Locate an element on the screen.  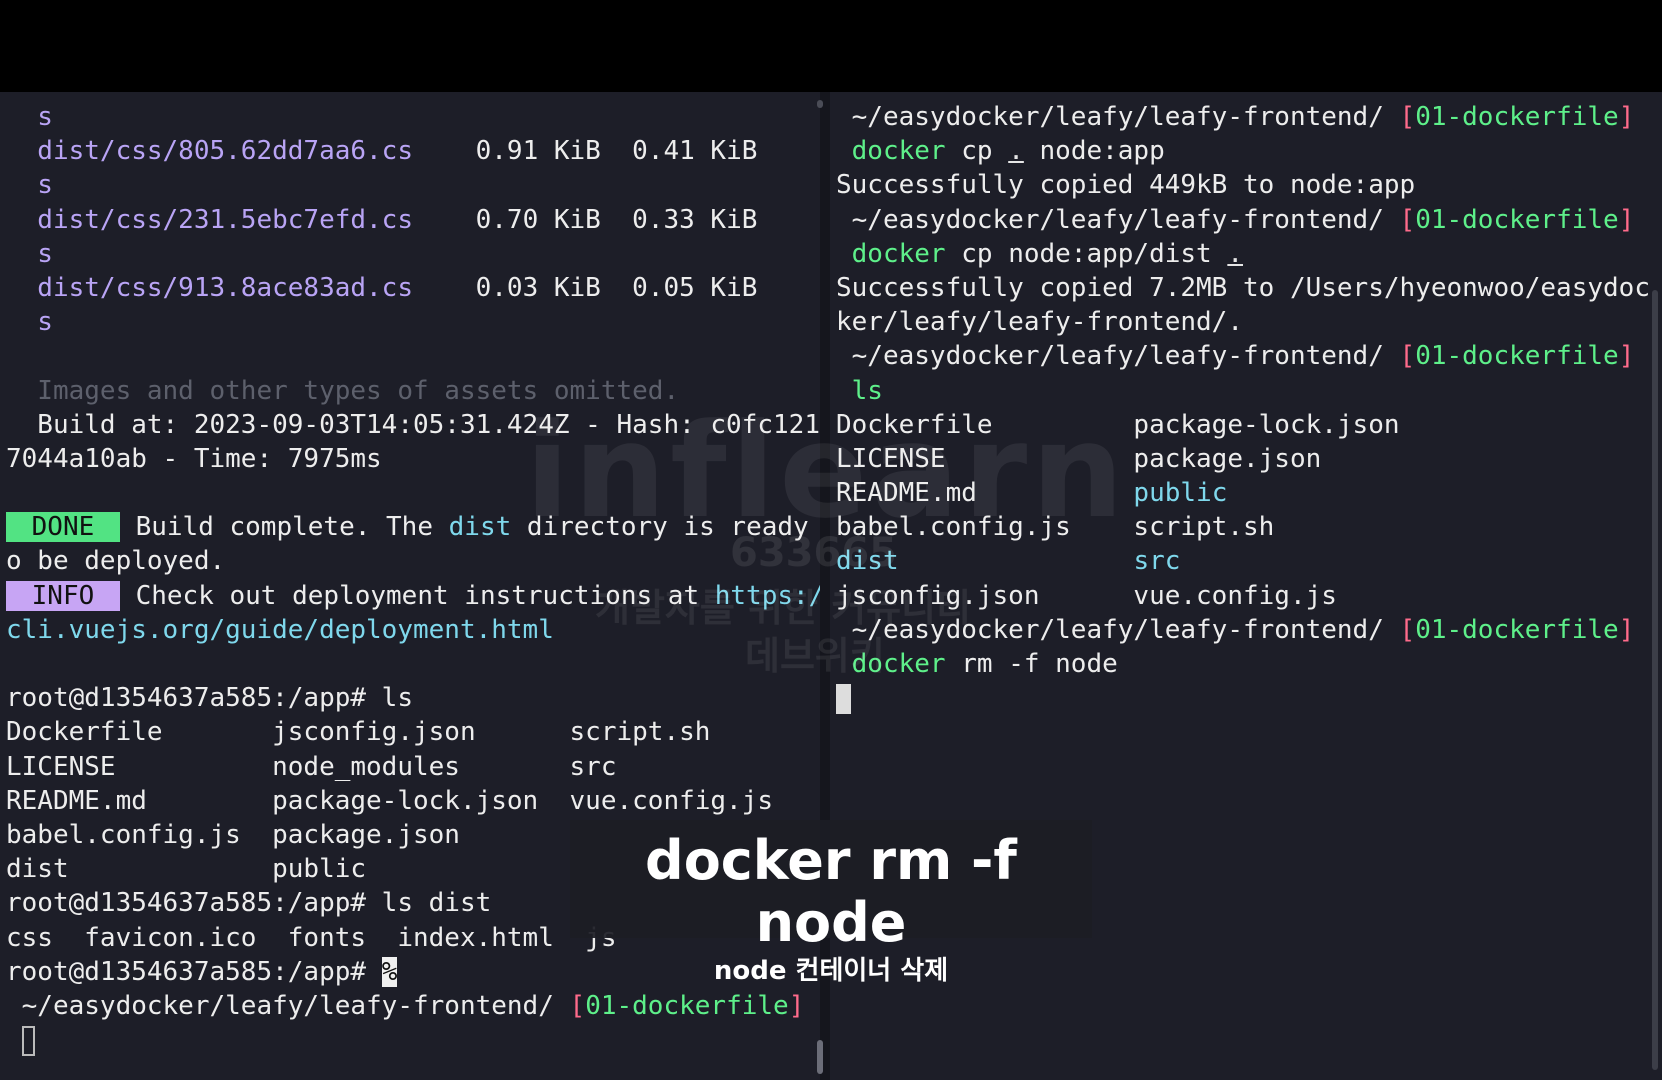
terminal-text: ls is located at coordinates (859, 390).